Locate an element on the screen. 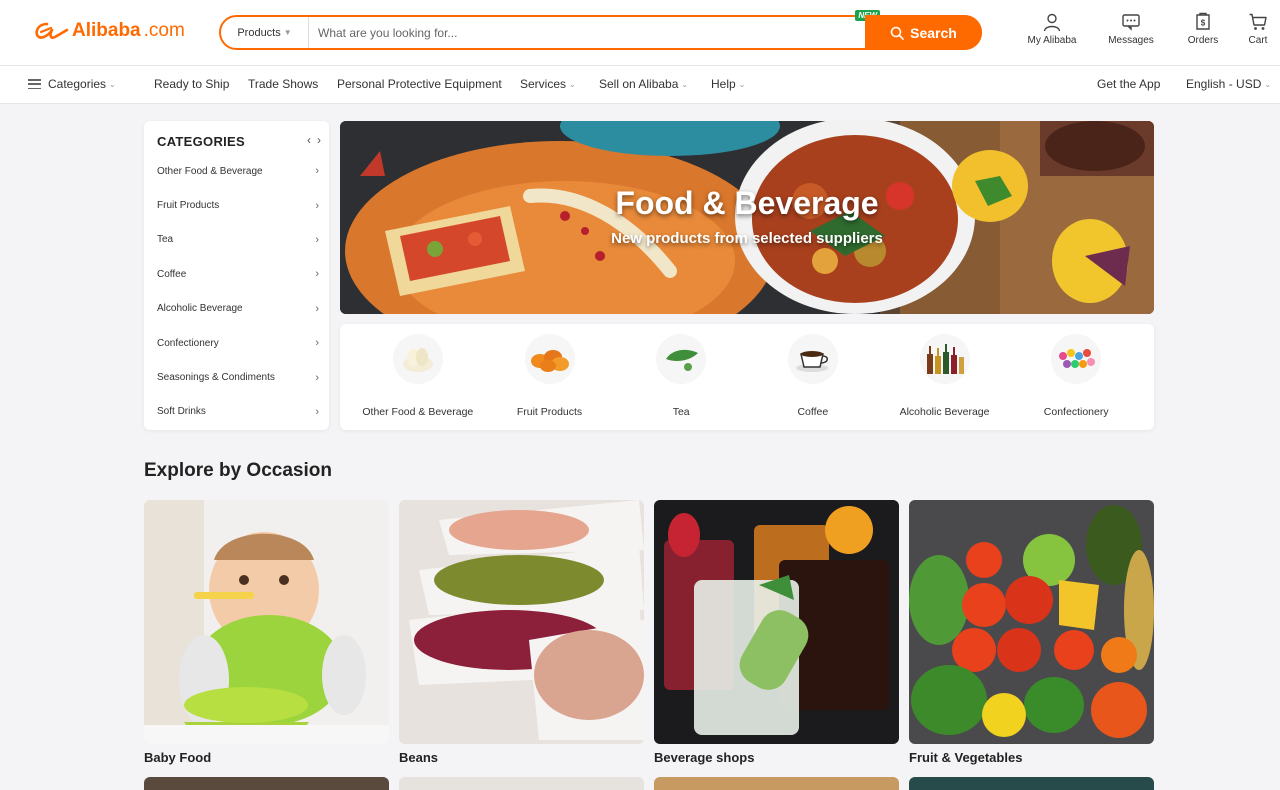 This screenshot has width=1280, height=790. sidebar-item-soft-drinks: Soft Drinks › is located at coordinates (236, 412).